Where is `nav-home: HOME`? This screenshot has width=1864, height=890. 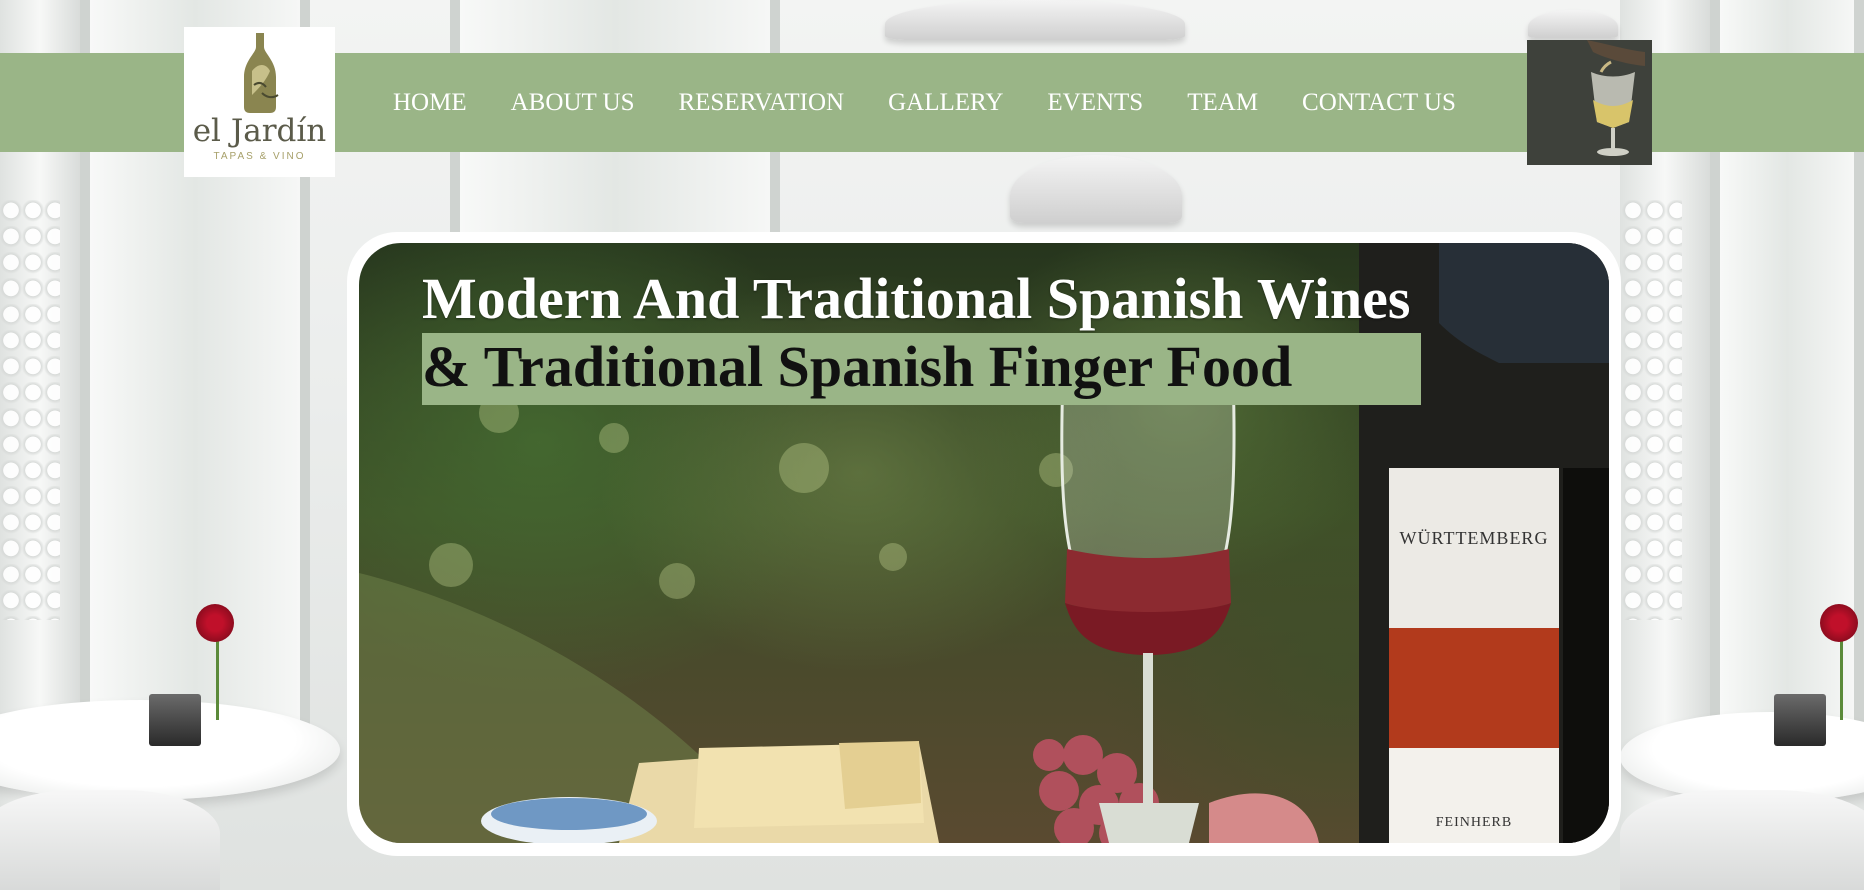
nav-home: HOME is located at coordinates (430, 103).